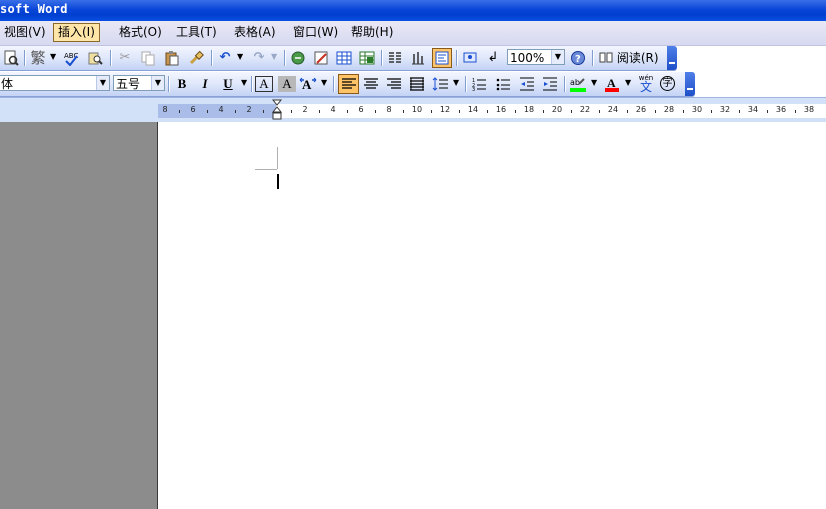 This screenshot has width=826, height=509. What do you see at coordinates (228, 84) in the screenshot?
I see `underline-button: U` at bounding box center [228, 84].